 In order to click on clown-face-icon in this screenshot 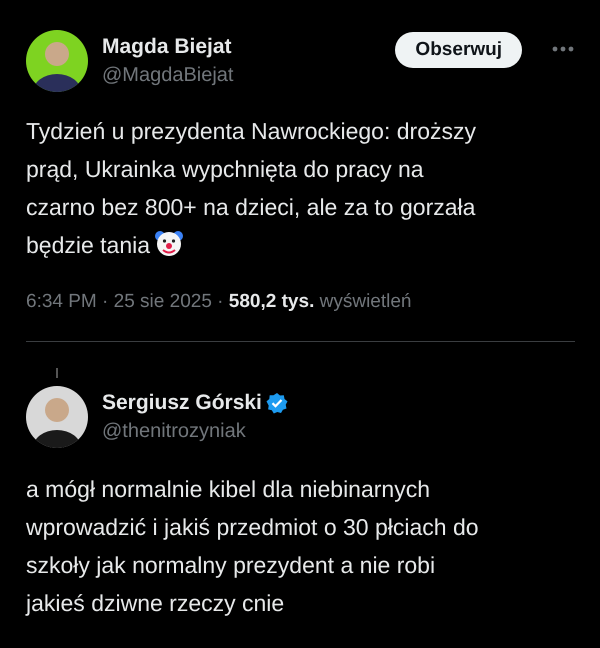, I will do `click(169, 243)`.